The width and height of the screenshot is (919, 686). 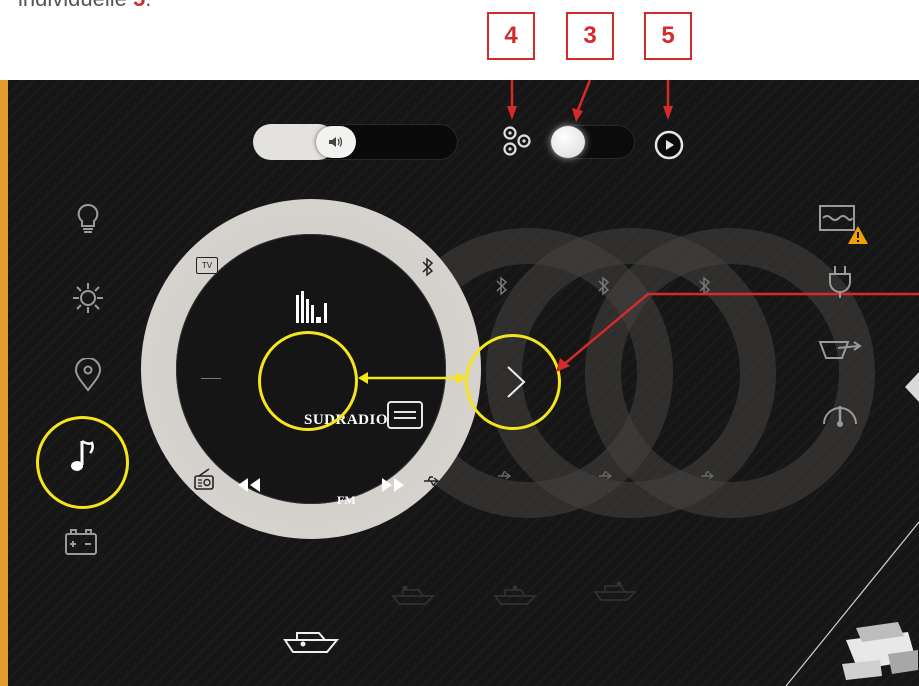 I want to click on panel-expand-tab, so click(x=911, y=387).